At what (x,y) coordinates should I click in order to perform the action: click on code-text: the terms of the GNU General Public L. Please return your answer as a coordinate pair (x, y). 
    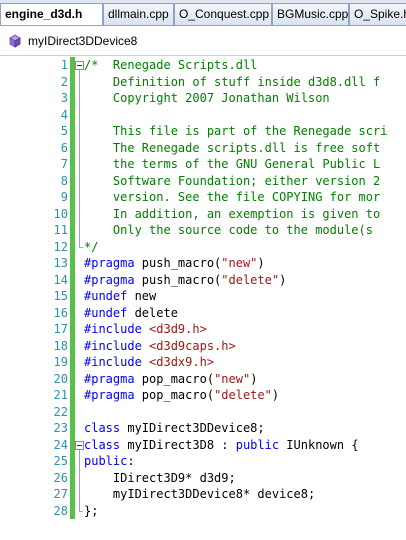
    Looking at the image, I should click on (232, 164).